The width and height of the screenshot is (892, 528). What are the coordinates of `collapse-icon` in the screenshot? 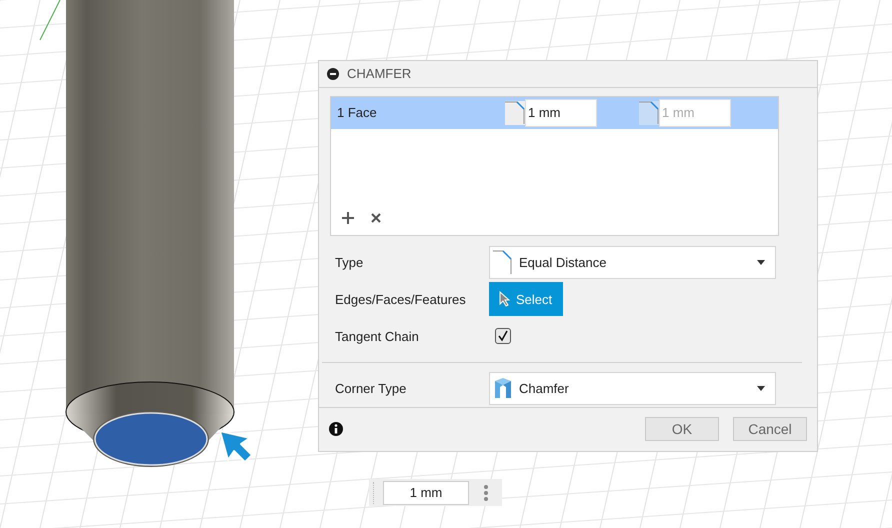 It's located at (333, 74).